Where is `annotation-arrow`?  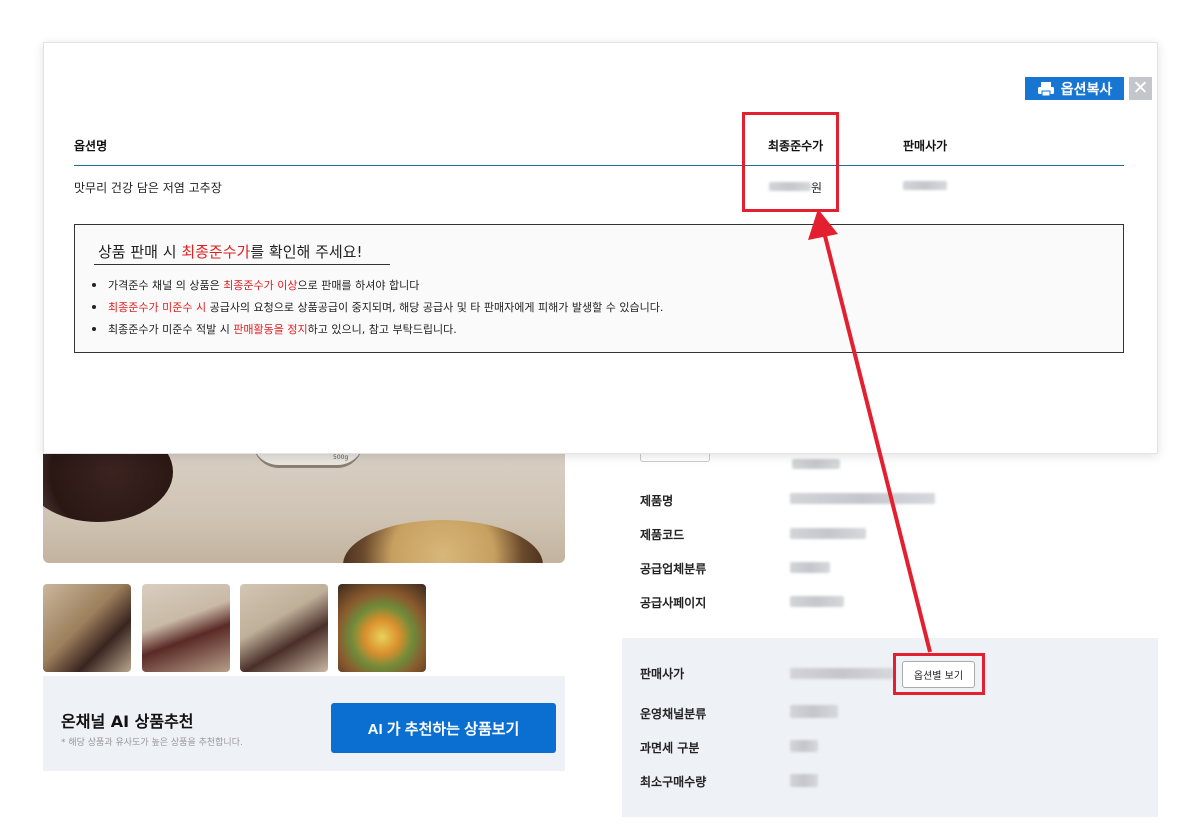 annotation-arrow is located at coordinates (870, 431).